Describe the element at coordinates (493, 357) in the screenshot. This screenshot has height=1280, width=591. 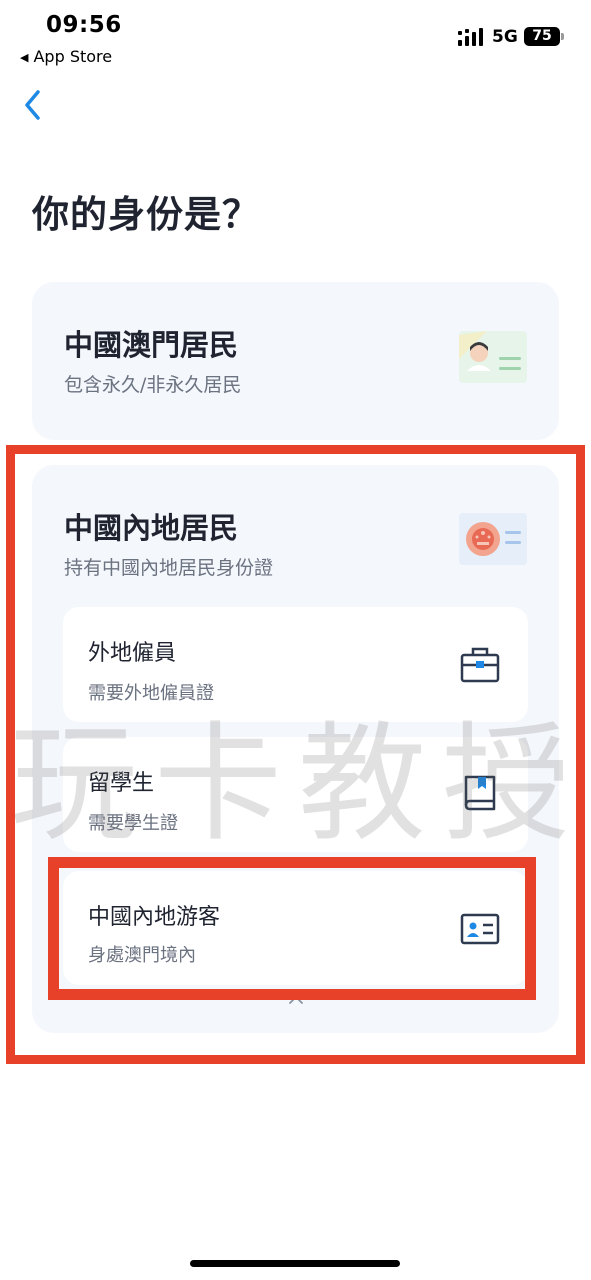
I see `id-card-person-illustration-icon` at that location.